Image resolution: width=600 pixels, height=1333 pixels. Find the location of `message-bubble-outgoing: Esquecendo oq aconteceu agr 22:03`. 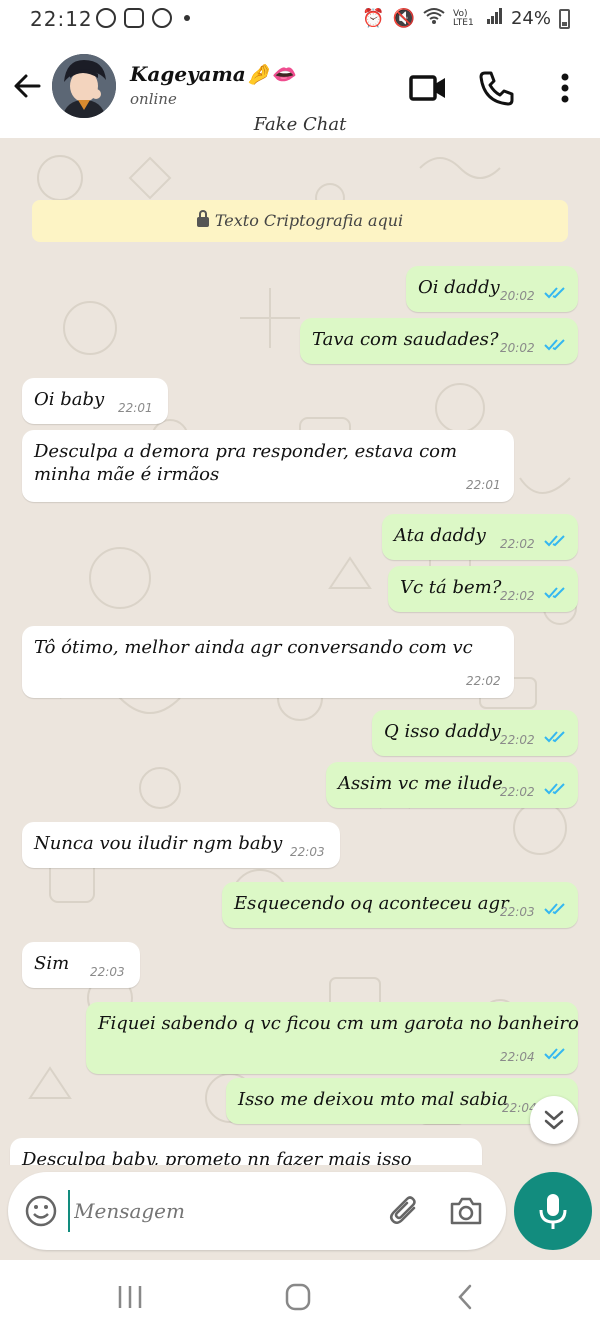

message-bubble-outgoing: Esquecendo oq aconteceu agr 22:03 is located at coordinates (400, 905).